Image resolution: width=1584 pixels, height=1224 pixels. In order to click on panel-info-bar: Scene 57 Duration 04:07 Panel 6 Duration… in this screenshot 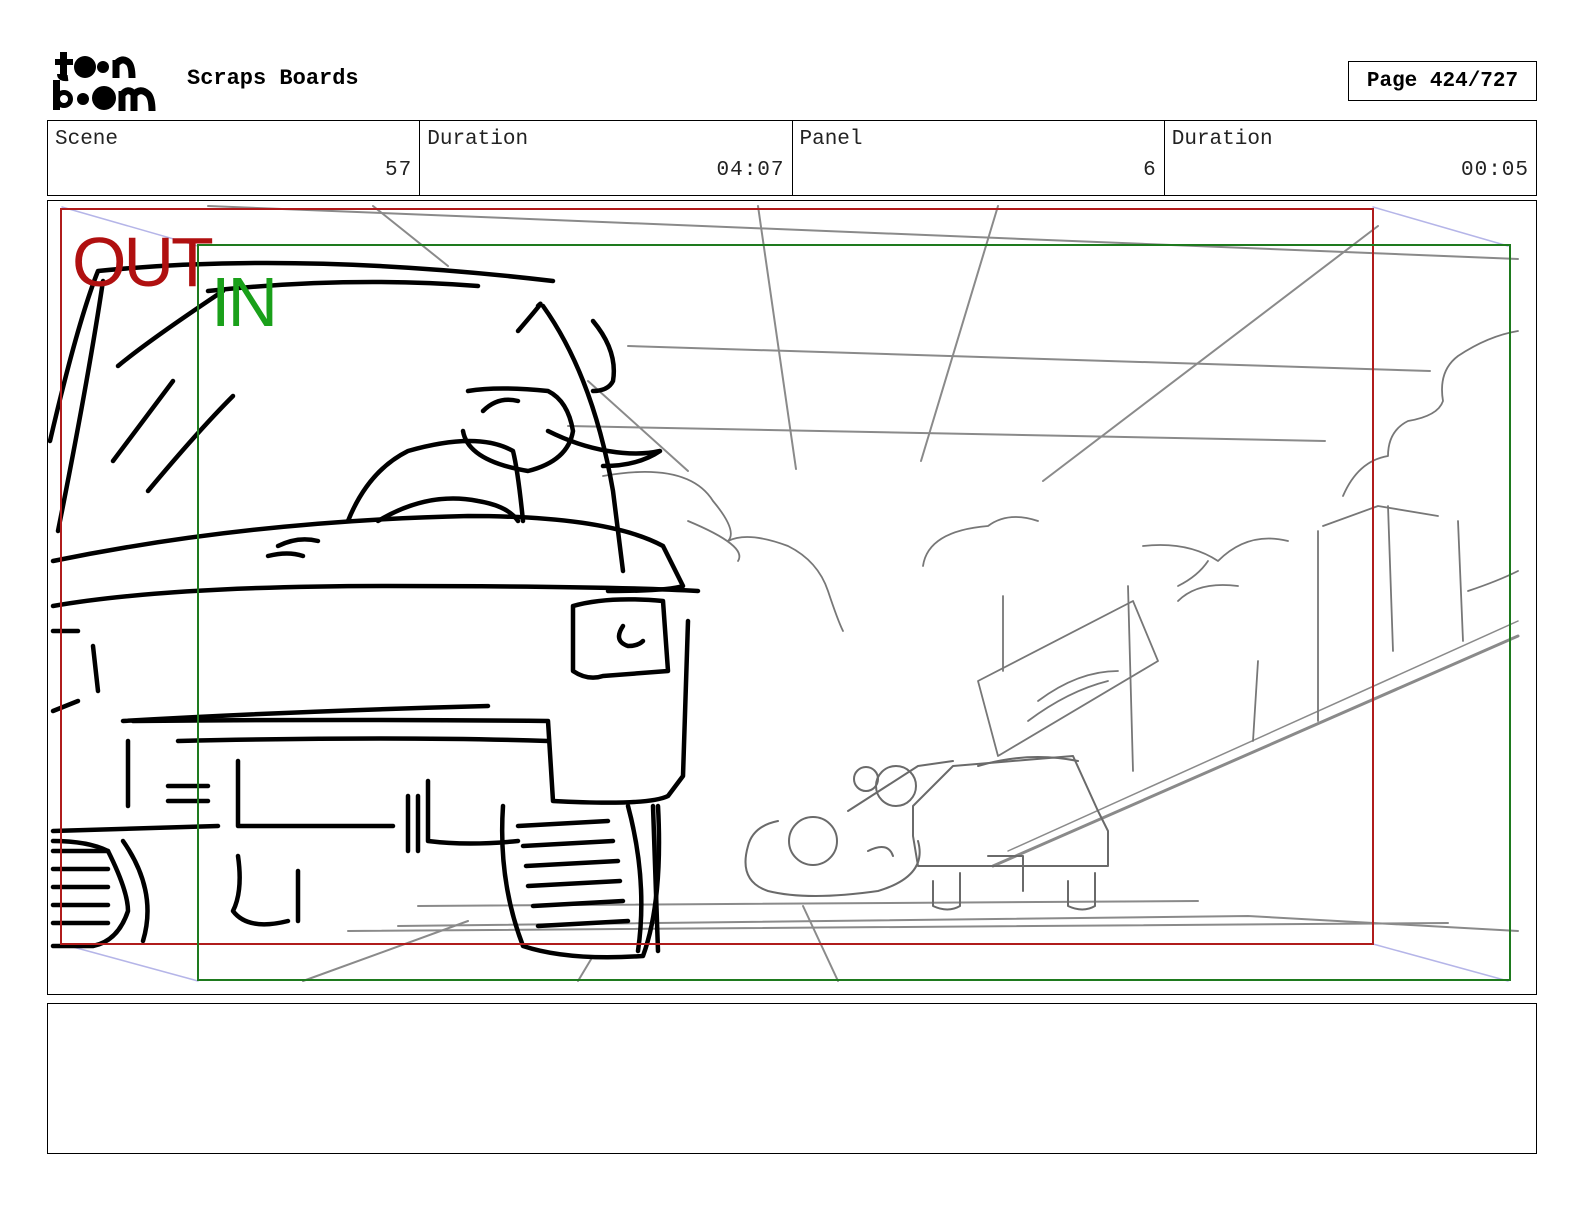, I will do `click(792, 158)`.